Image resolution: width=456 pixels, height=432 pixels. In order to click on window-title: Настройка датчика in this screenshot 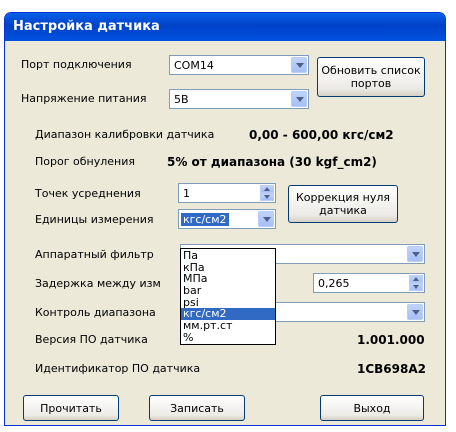, I will do `click(225, 27)`.